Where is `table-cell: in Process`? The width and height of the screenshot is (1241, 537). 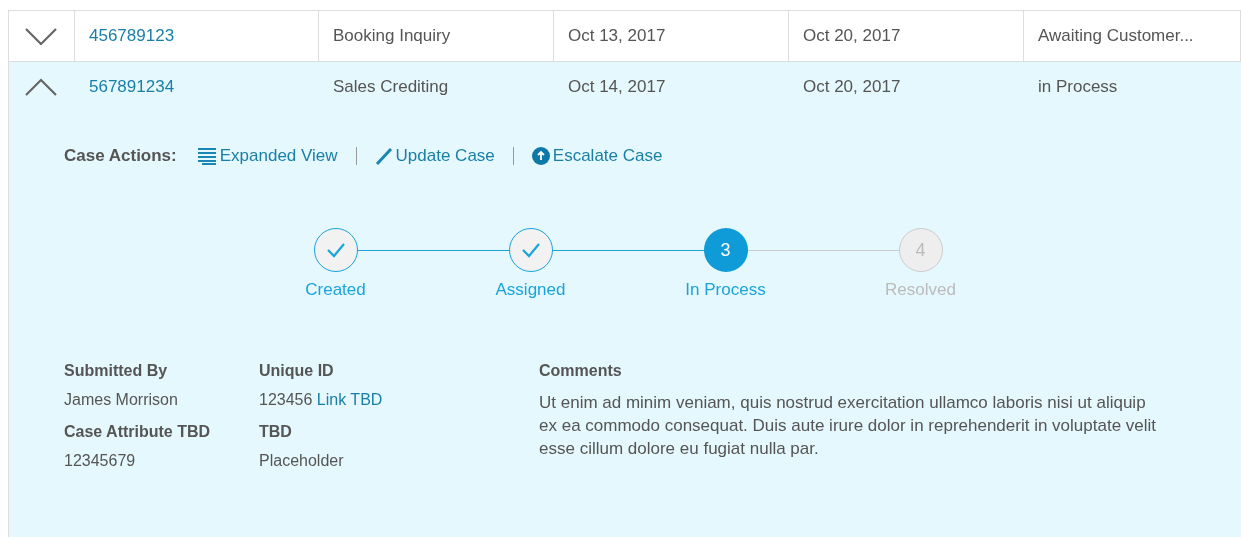 table-cell: in Process is located at coordinates (1078, 87).